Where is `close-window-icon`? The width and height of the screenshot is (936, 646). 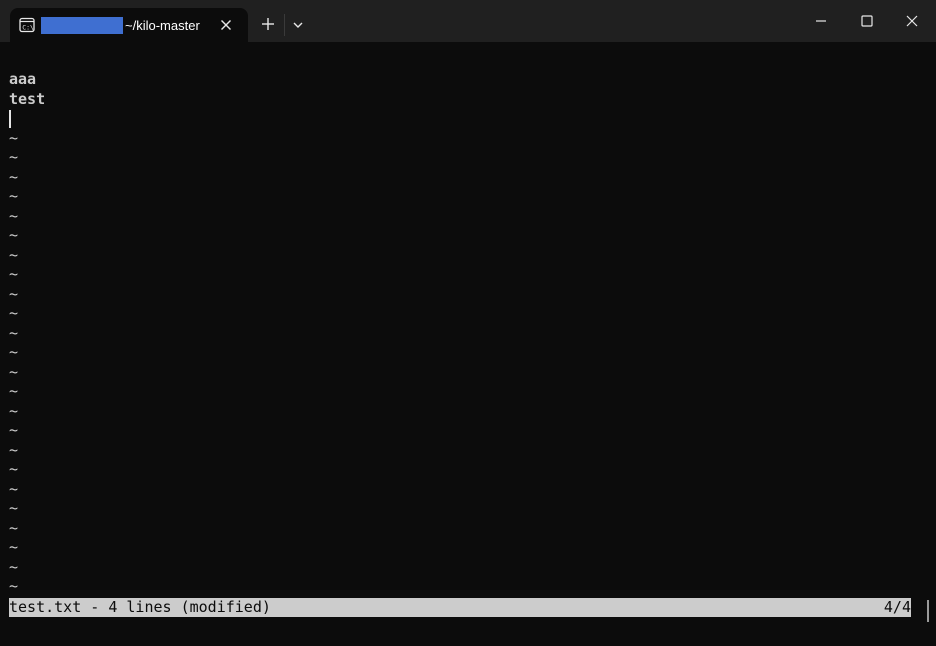
close-window-icon is located at coordinates (912, 21).